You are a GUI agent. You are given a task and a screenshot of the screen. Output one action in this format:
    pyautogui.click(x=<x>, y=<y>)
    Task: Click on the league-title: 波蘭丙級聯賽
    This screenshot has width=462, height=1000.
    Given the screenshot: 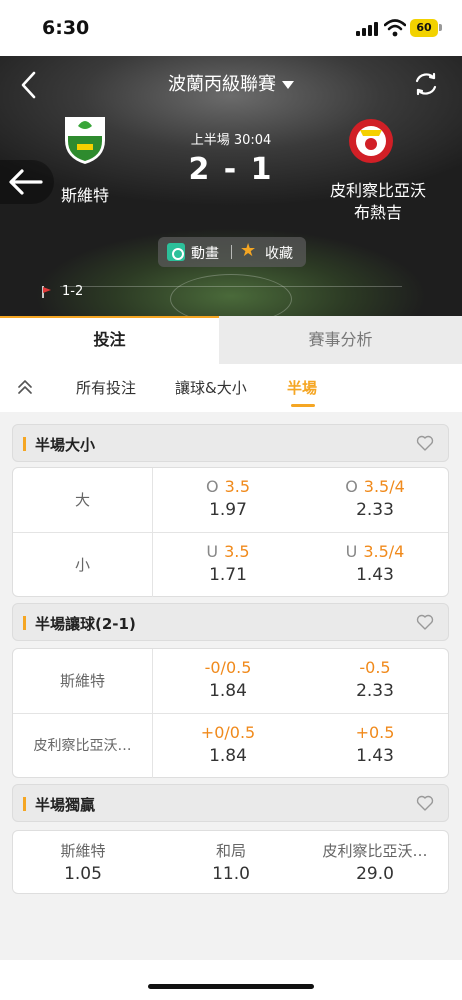 What is the action you would take?
    pyautogui.click(x=222, y=84)
    